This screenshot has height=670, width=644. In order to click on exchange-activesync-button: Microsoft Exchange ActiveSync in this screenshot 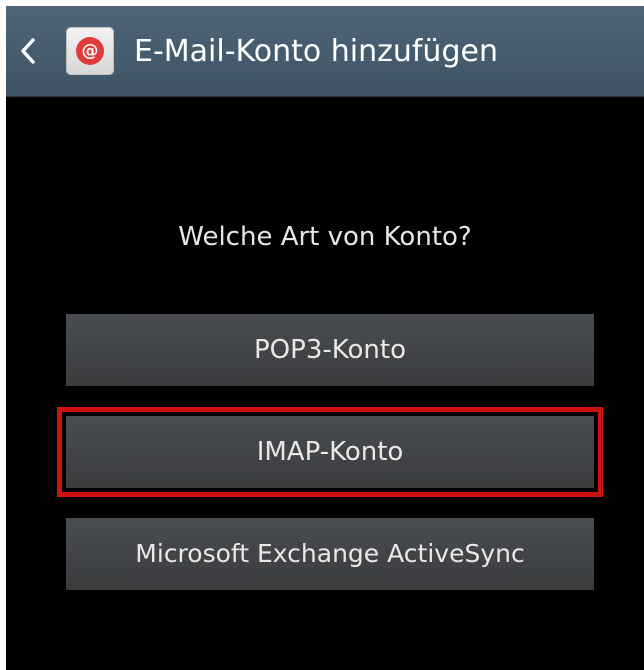, I will do `click(330, 554)`.